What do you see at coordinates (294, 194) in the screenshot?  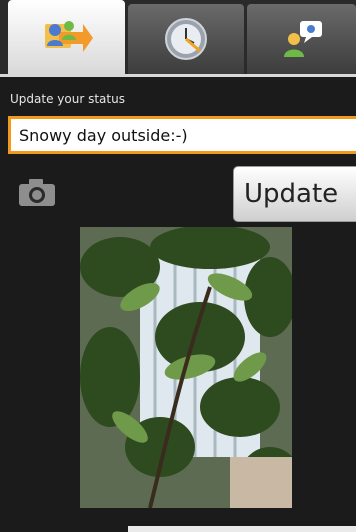 I see `update-button: Update` at bounding box center [294, 194].